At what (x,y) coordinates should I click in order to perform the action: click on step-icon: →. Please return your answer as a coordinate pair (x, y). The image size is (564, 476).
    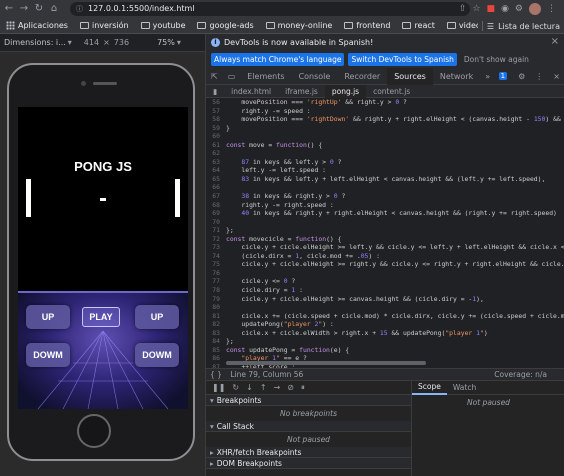
    Looking at the image, I should click on (277, 387).